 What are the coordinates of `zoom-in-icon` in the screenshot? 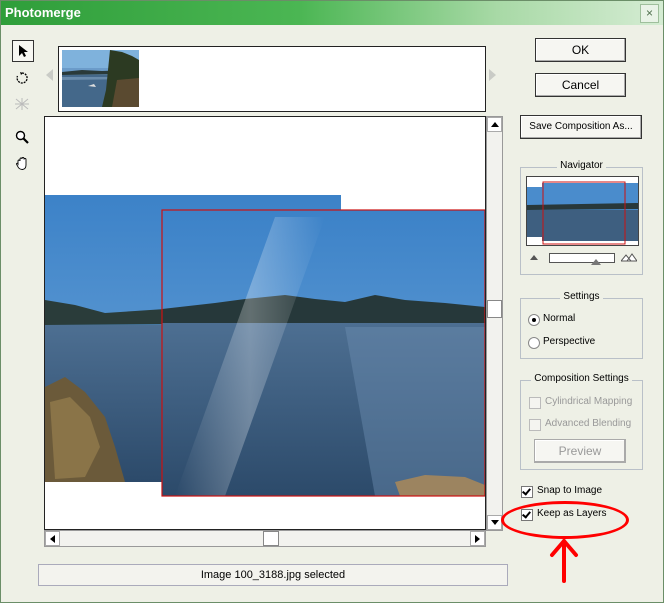 It's located at (628, 259).